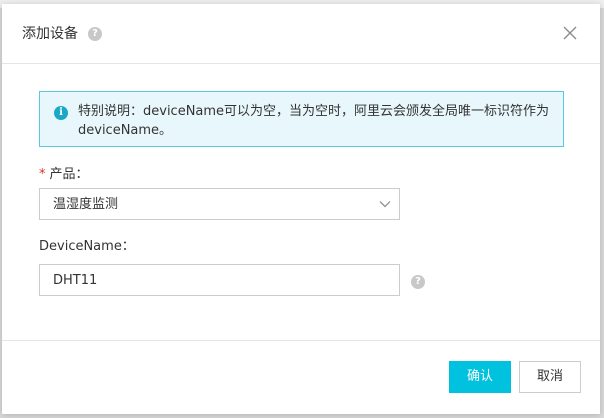  Describe the element at coordinates (95, 34) in the screenshot. I see `help-icon: ?` at that location.